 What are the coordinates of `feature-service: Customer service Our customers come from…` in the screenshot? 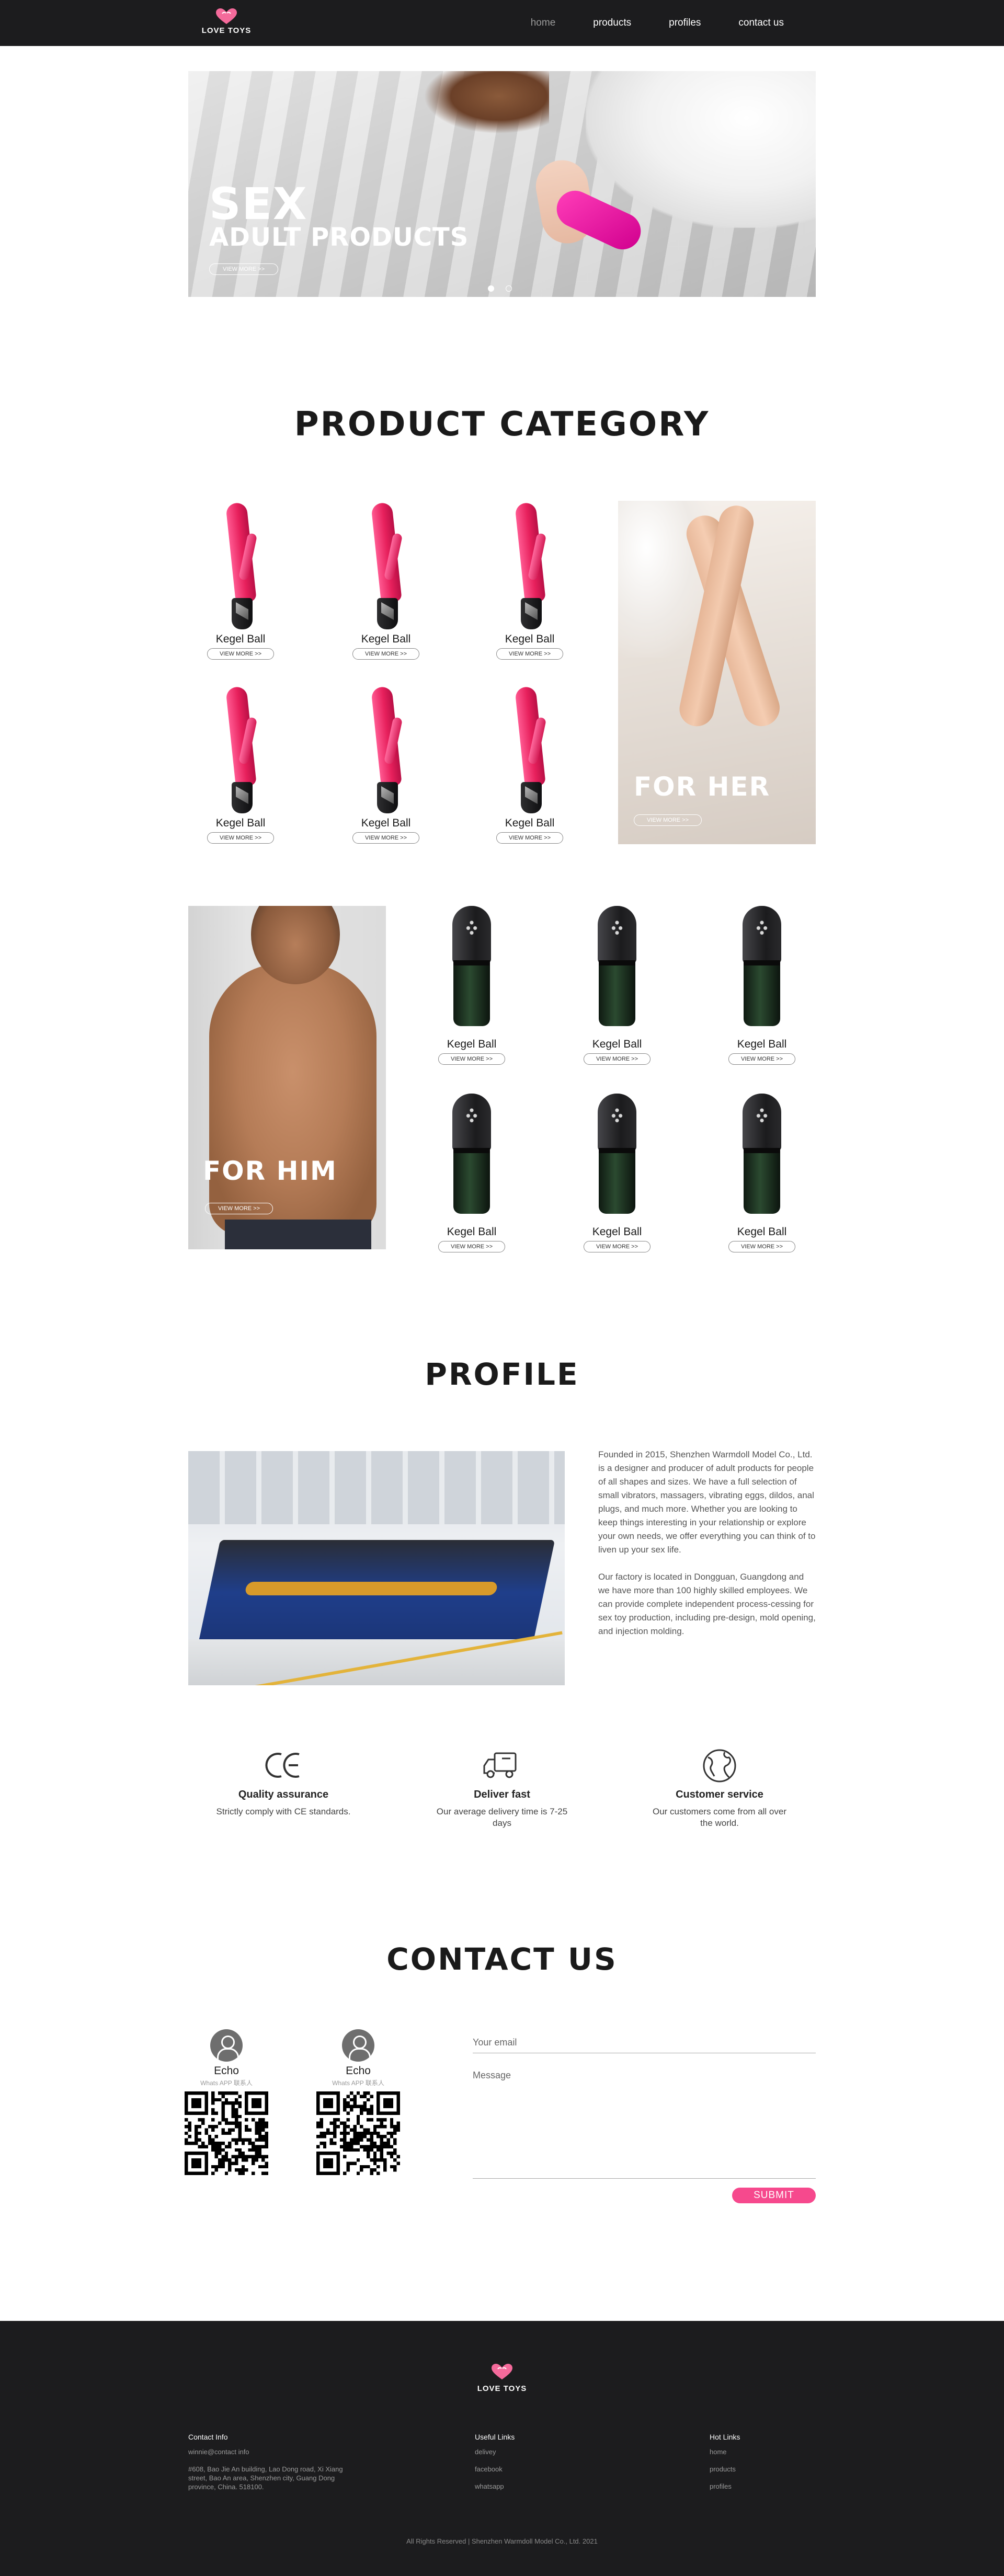 It's located at (719, 1788).